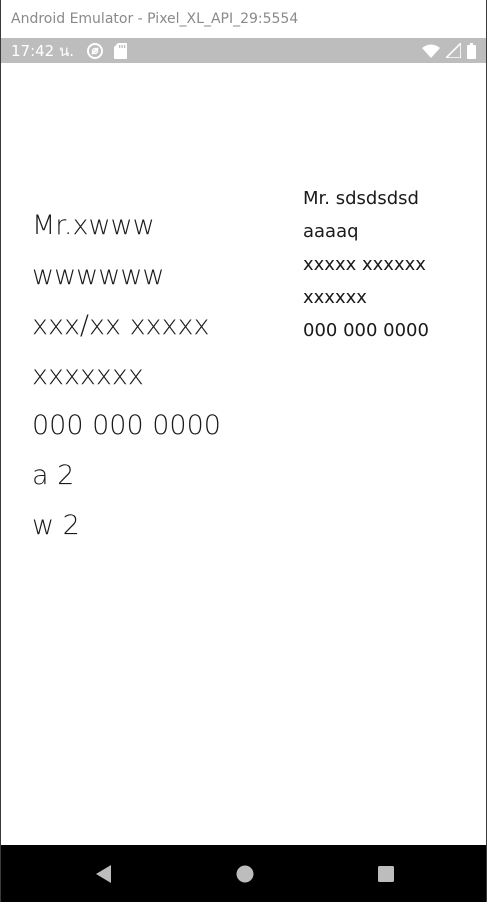 The height and width of the screenshot is (902, 487). Describe the element at coordinates (93, 225) in the screenshot. I see `left-line: Mr.xwww` at that location.